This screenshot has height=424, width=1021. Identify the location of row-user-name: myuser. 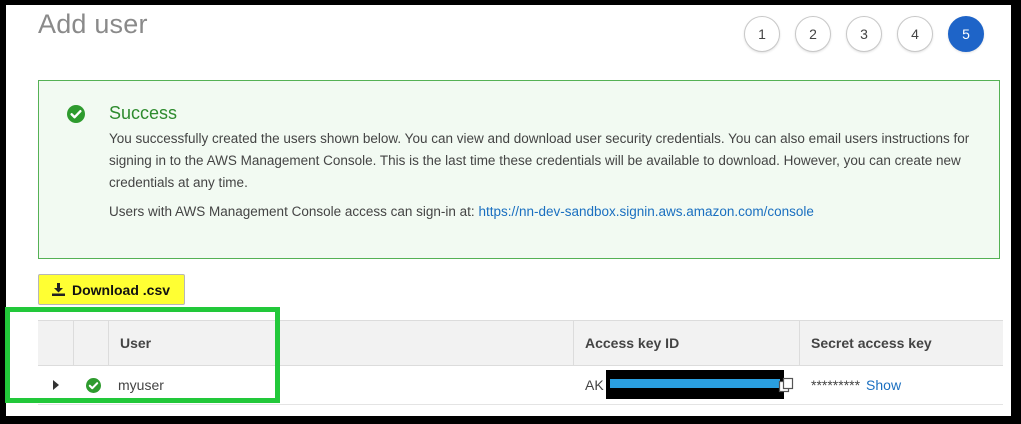
(141, 385).